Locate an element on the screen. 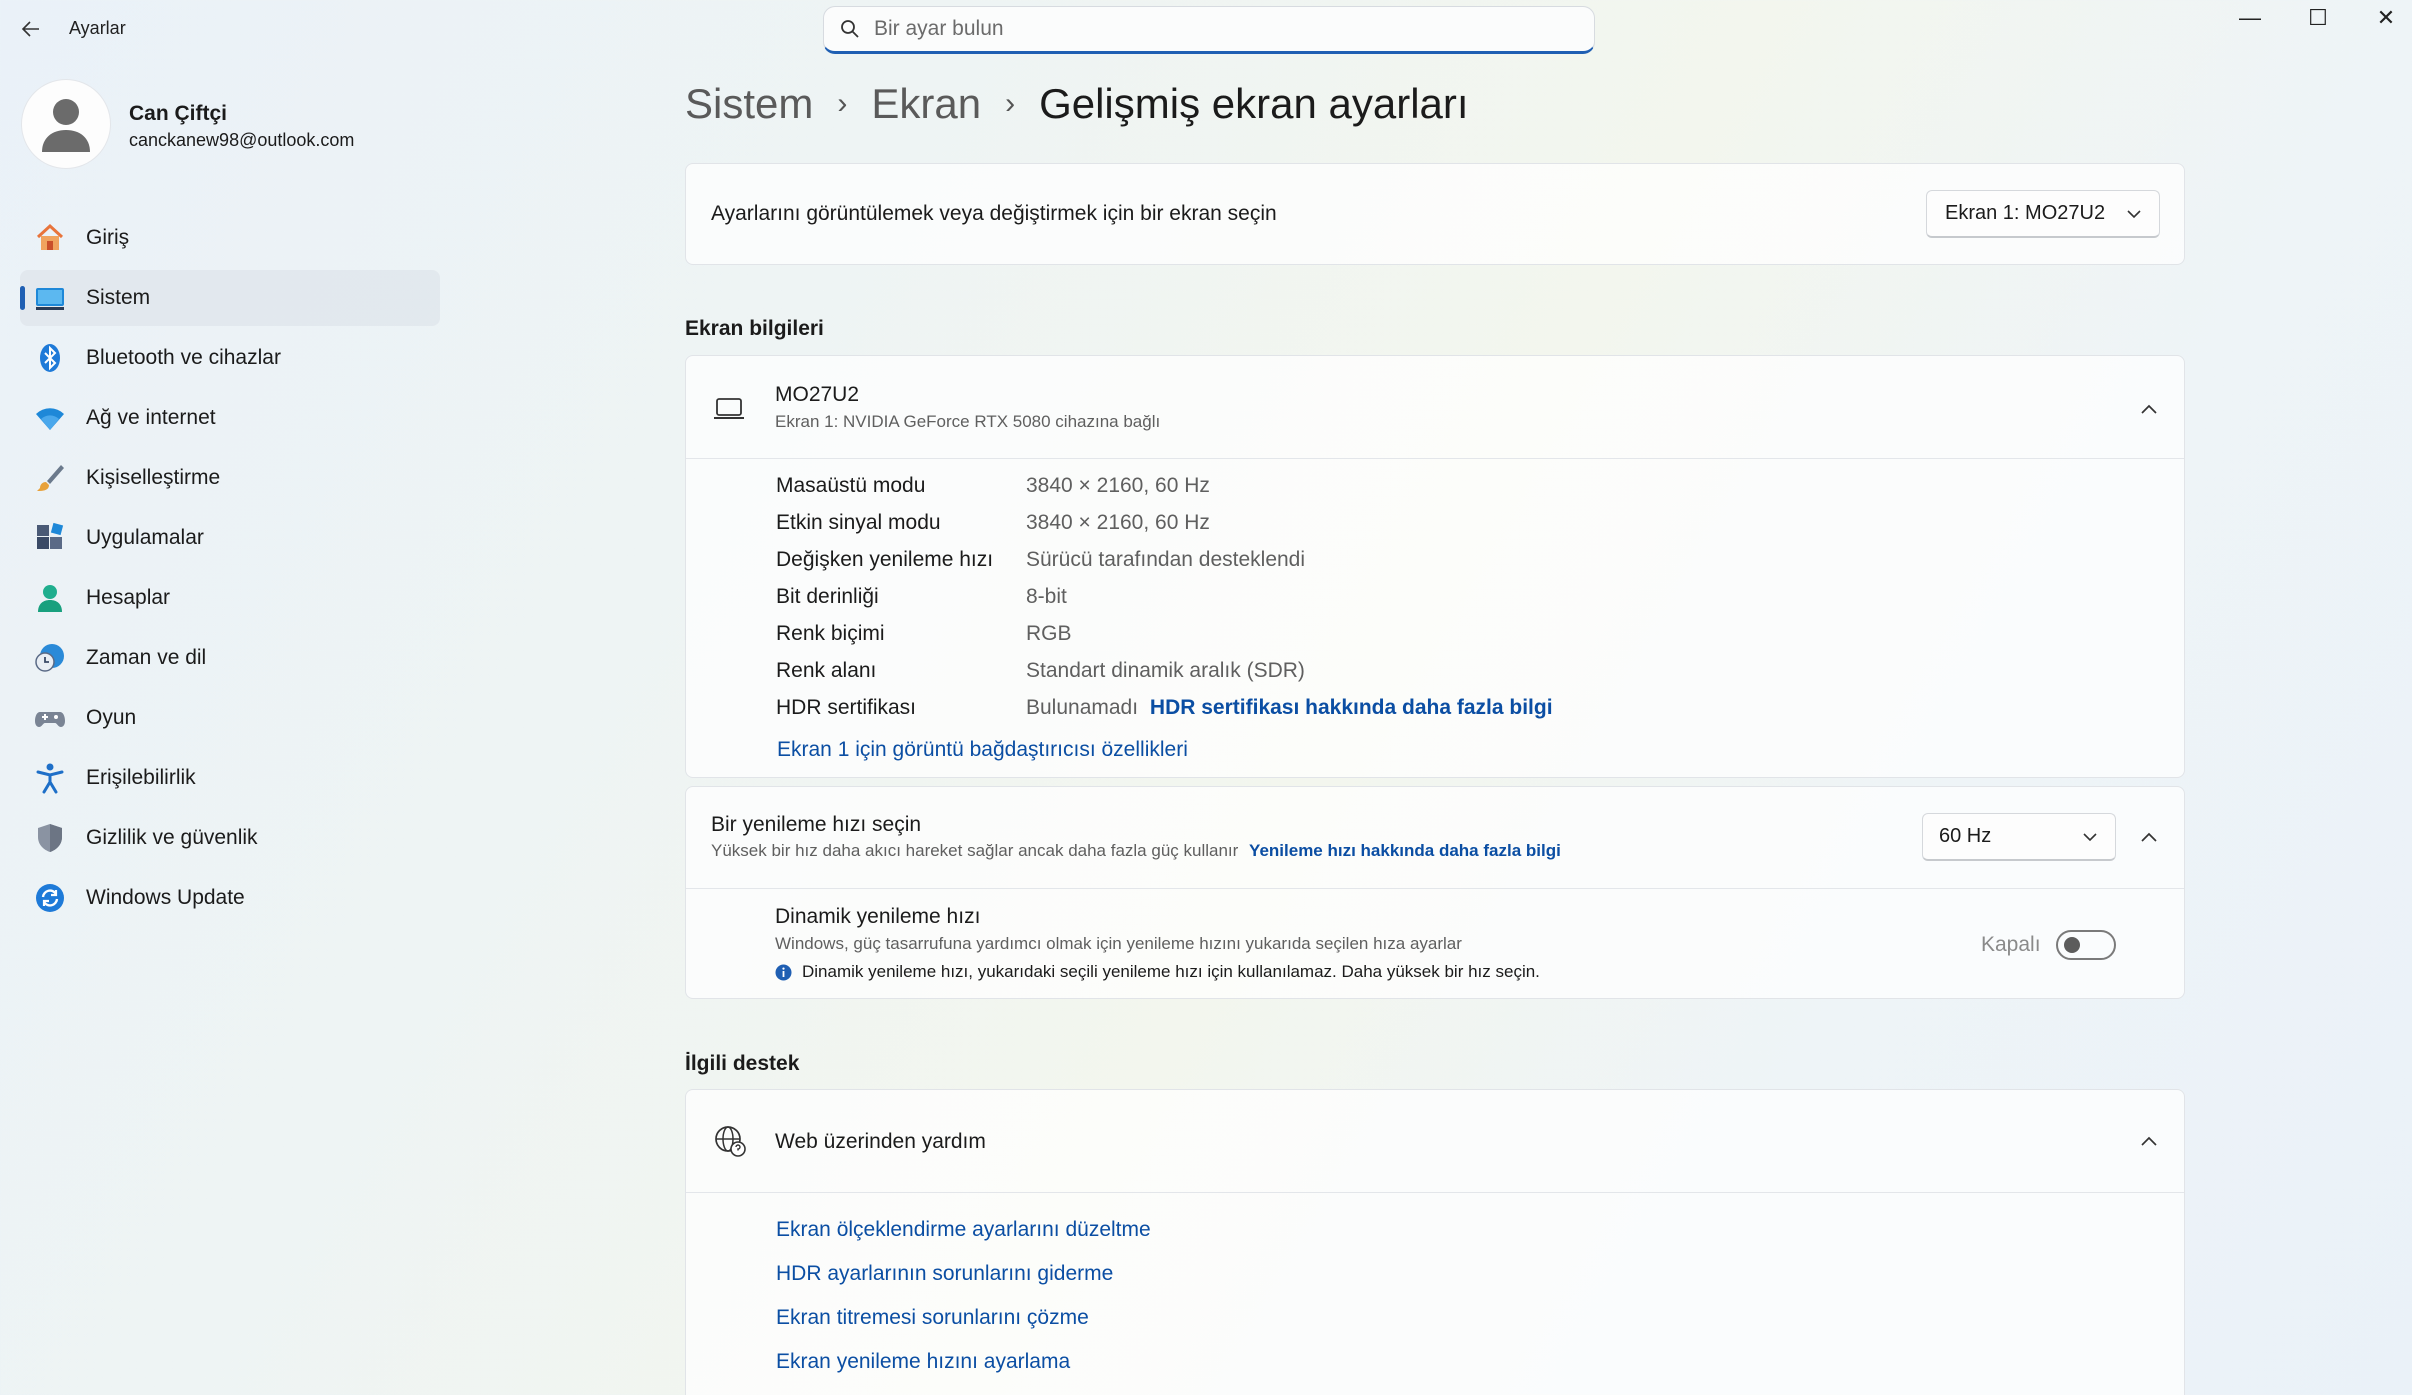  search-box is located at coordinates (1209, 30).